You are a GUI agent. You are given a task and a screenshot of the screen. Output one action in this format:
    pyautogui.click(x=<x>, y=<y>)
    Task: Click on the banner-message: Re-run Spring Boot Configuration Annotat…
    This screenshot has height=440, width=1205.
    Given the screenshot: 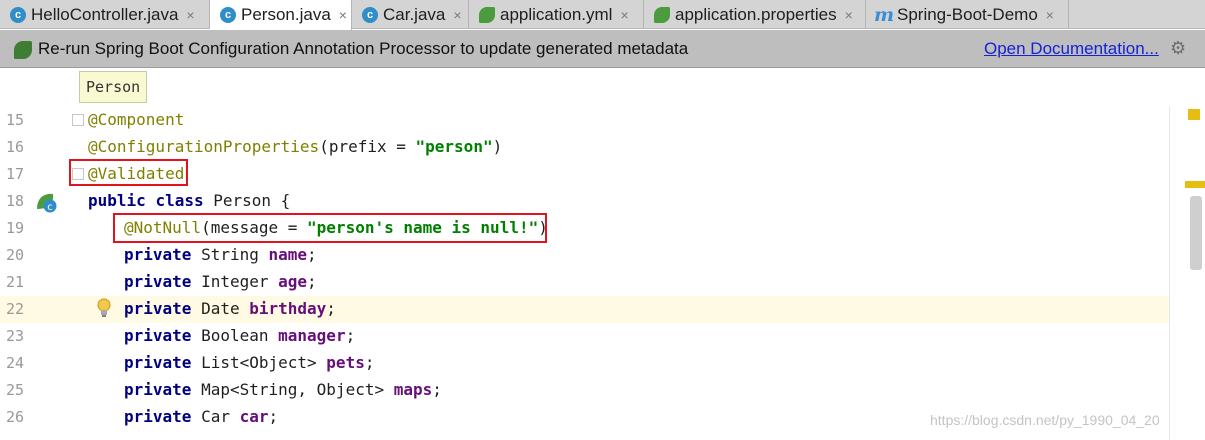 What is the action you would take?
    pyautogui.click(x=363, y=48)
    